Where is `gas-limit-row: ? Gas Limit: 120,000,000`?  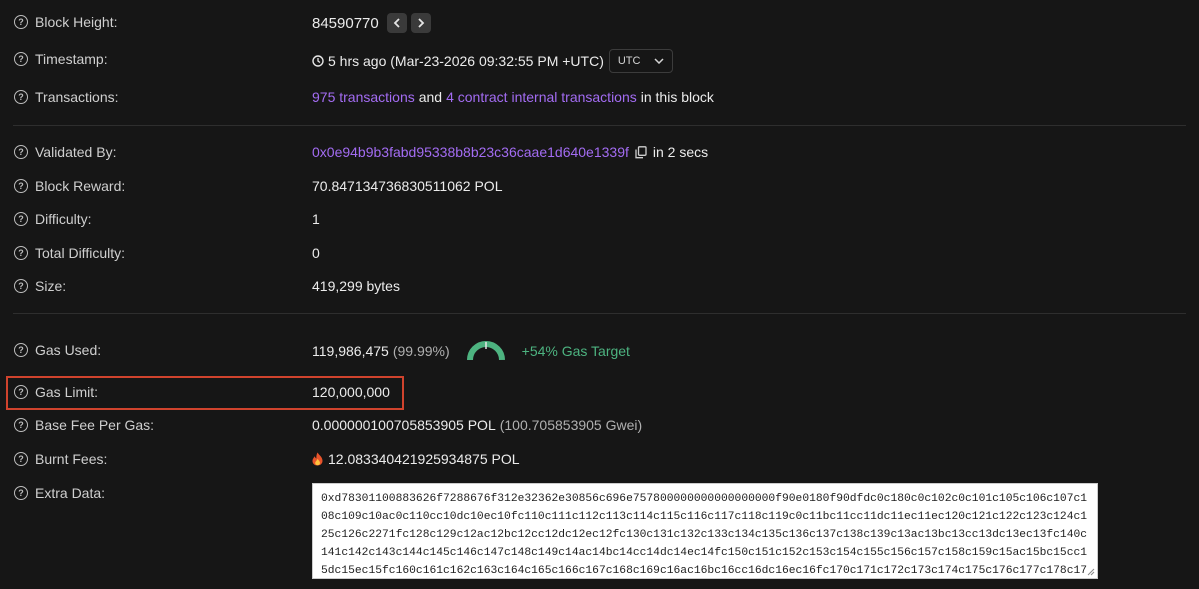 gas-limit-row: ? Gas Limit: 120,000,000 is located at coordinates (599, 393).